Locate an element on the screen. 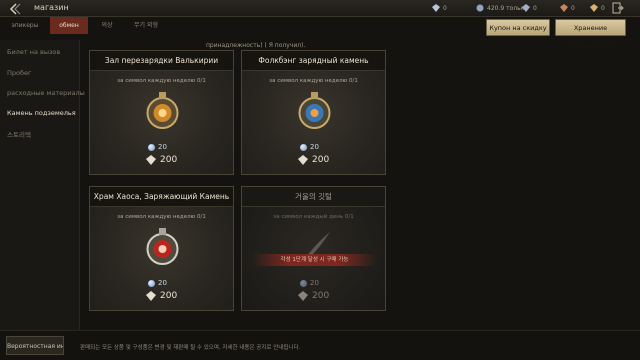 Image resolution: width=640 pixels, height=360 pixels. card-title: 거울의 깃털 is located at coordinates (313, 197).